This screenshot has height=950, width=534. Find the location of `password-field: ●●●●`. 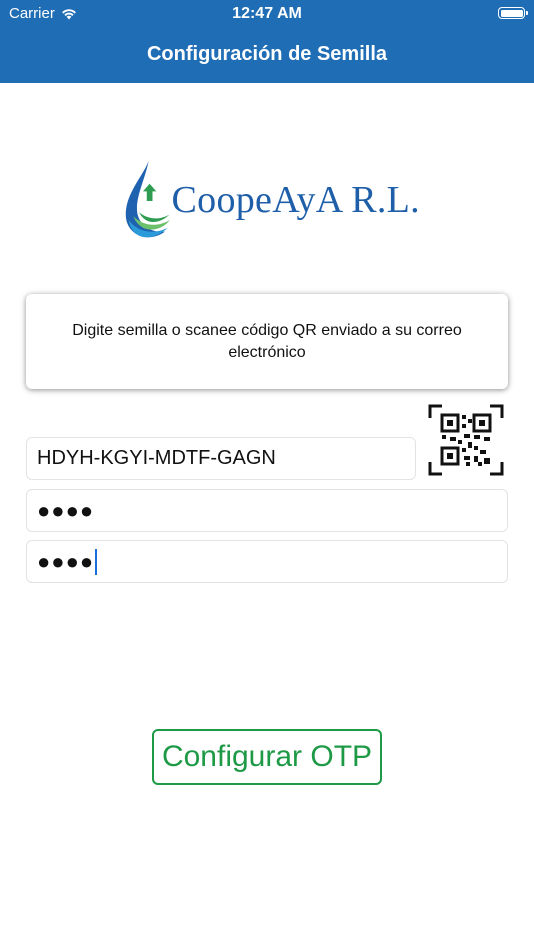

password-field: ●●●● is located at coordinates (267, 510).